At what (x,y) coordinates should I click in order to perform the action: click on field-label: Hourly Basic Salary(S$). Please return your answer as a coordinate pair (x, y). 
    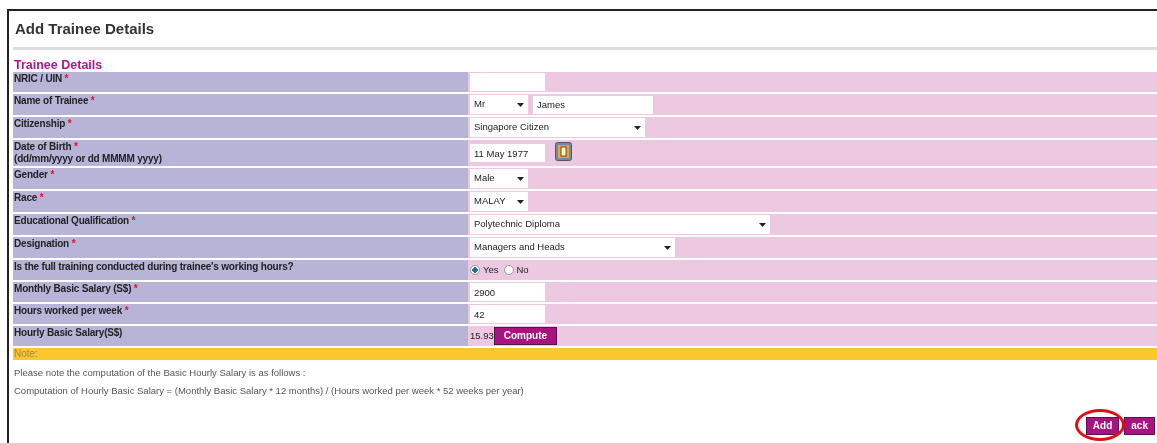
    Looking at the image, I should click on (68, 332).